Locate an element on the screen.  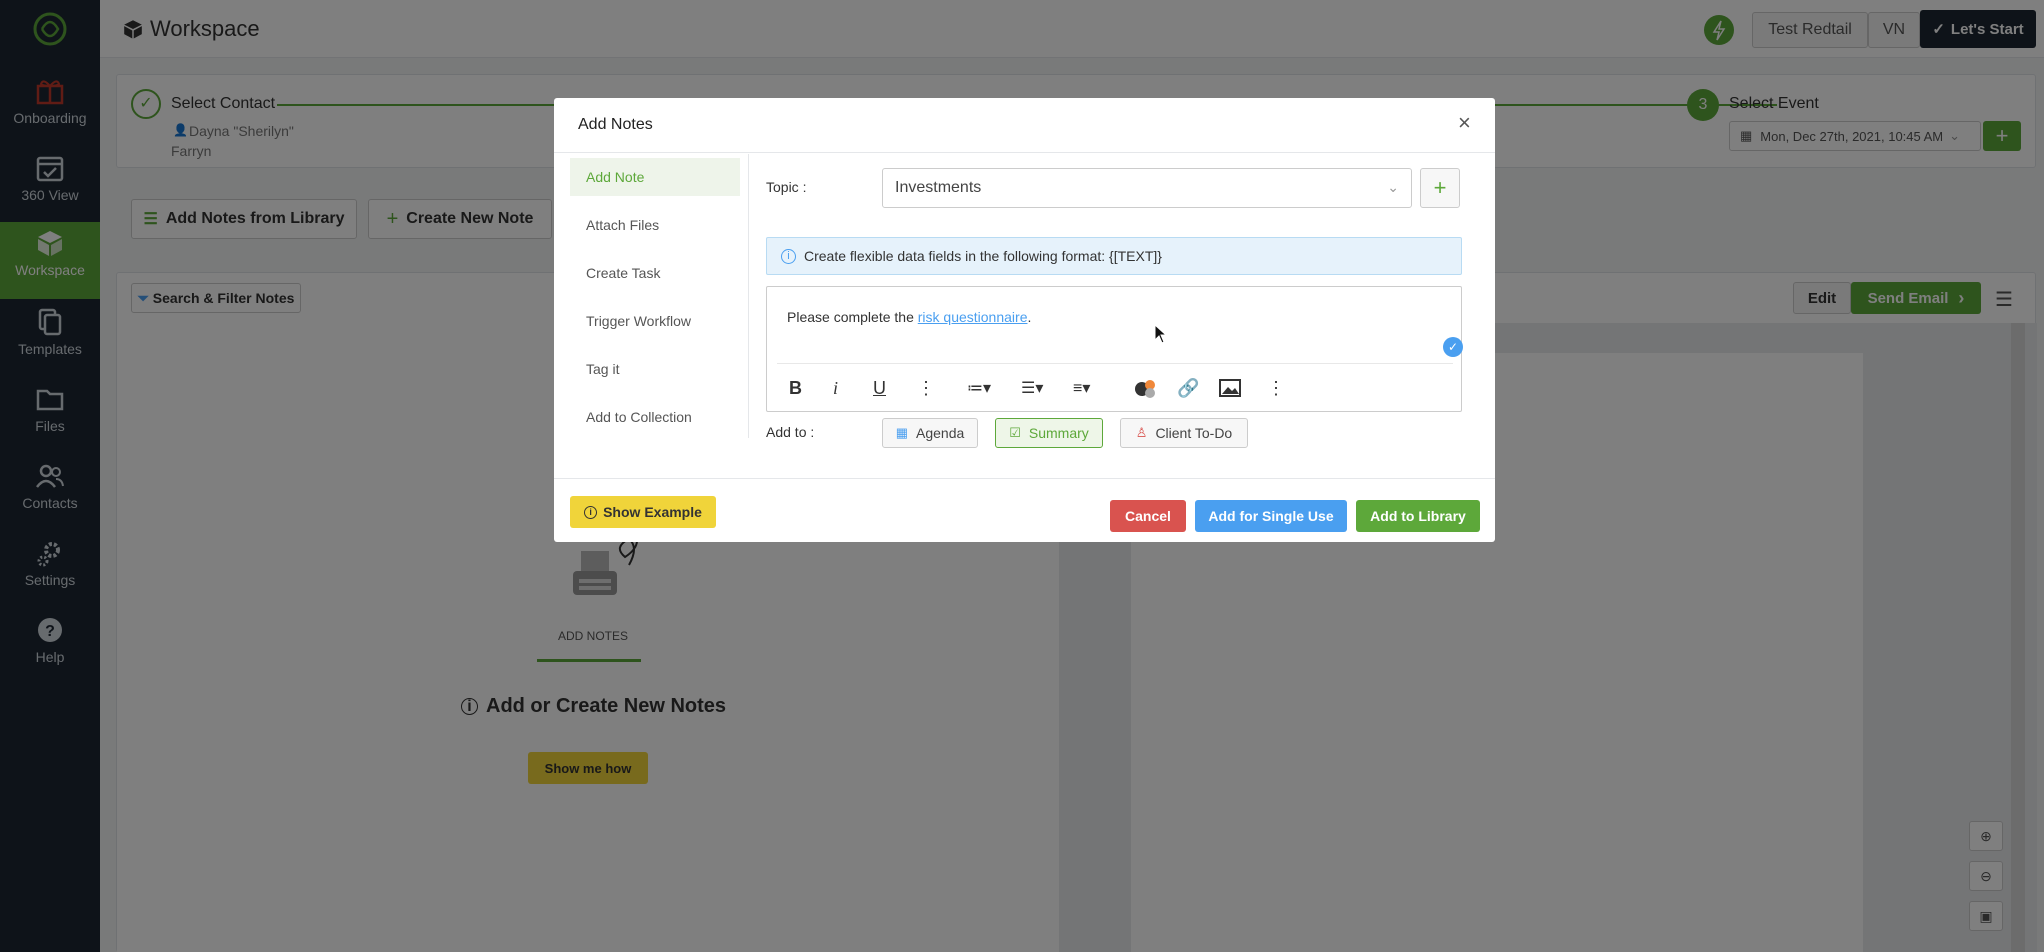
editor-content: Please complete the risk questionnaire. is located at coordinates (909, 317).